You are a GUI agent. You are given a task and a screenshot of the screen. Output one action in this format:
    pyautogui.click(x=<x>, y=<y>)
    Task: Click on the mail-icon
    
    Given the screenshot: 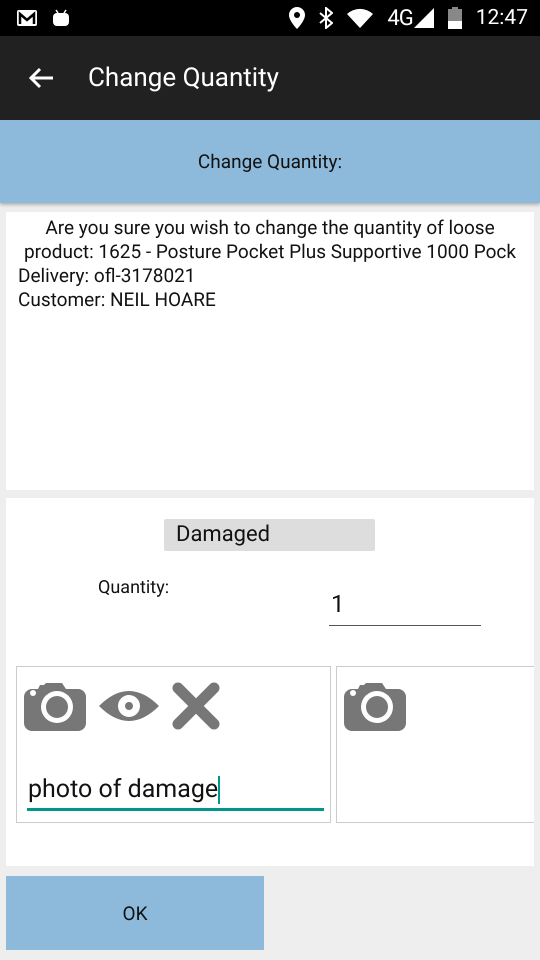 What is the action you would take?
    pyautogui.click(x=27, y=18)
    